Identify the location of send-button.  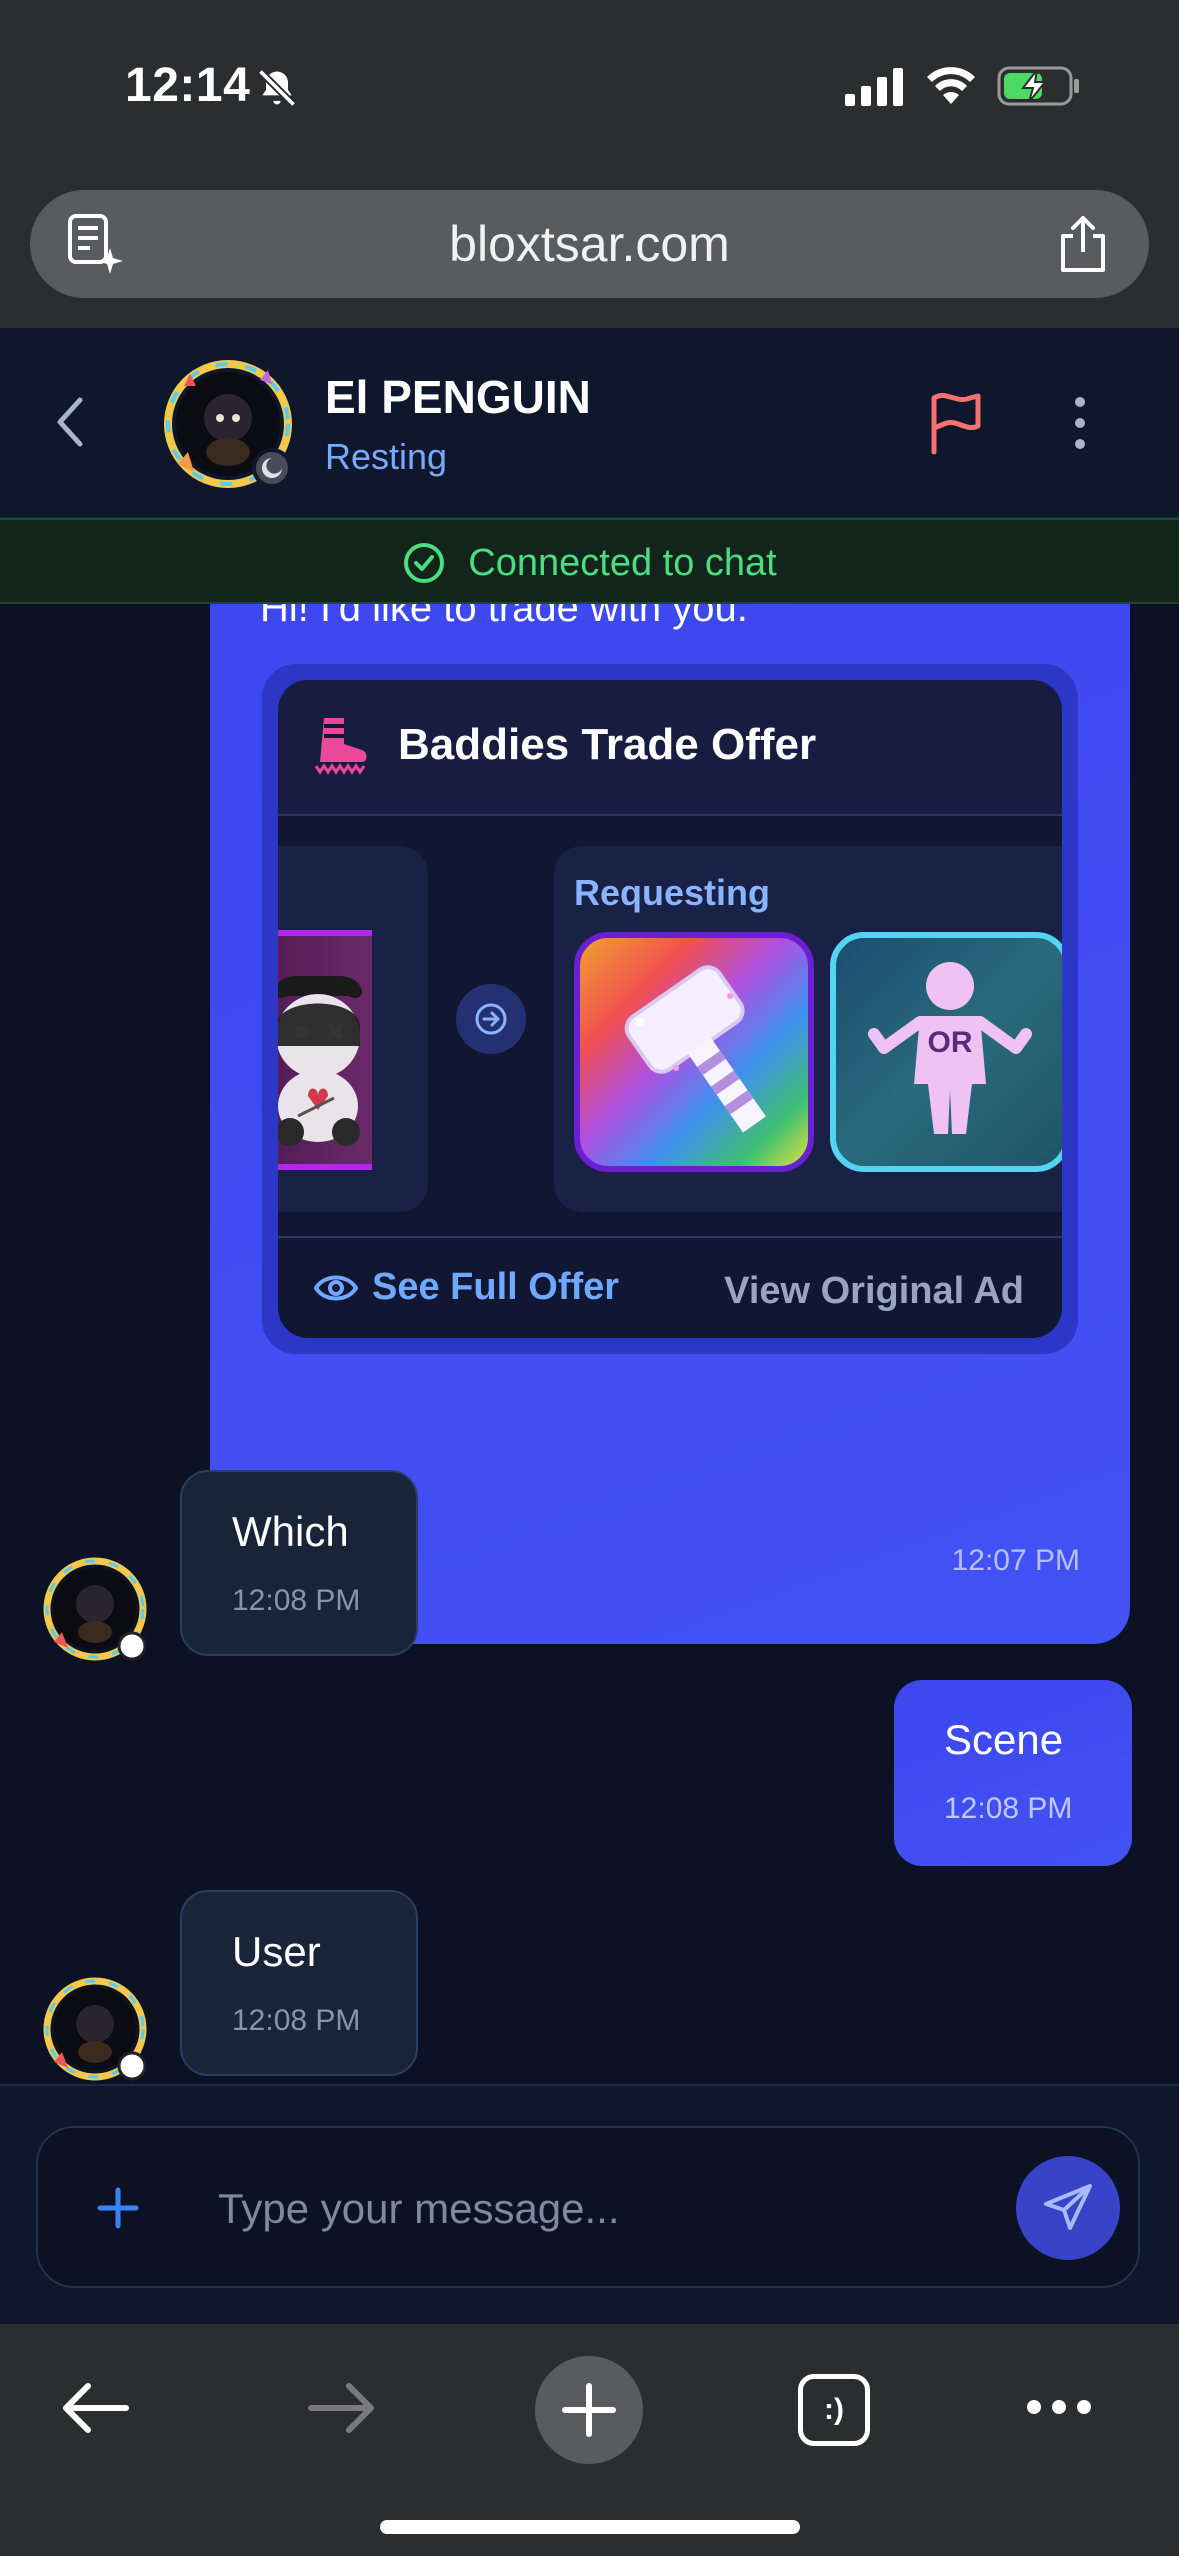
(1068, 2208).